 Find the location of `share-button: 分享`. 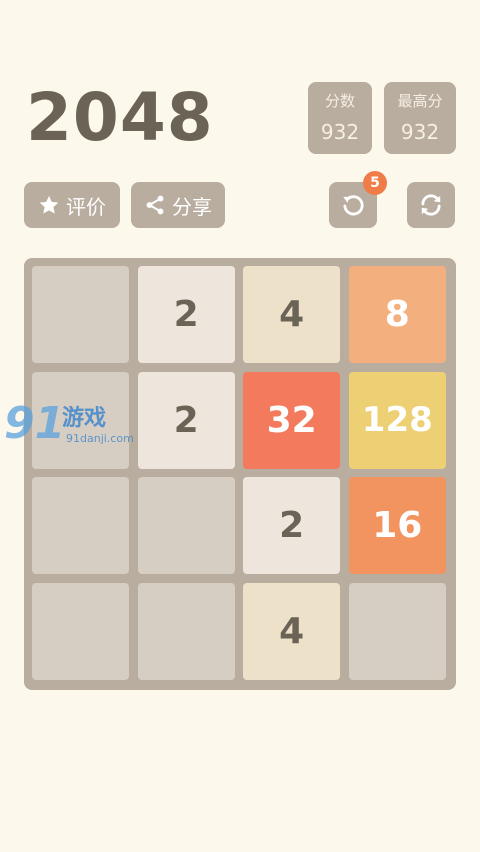

share-button: 分享 is located at coordinates (178, 205).